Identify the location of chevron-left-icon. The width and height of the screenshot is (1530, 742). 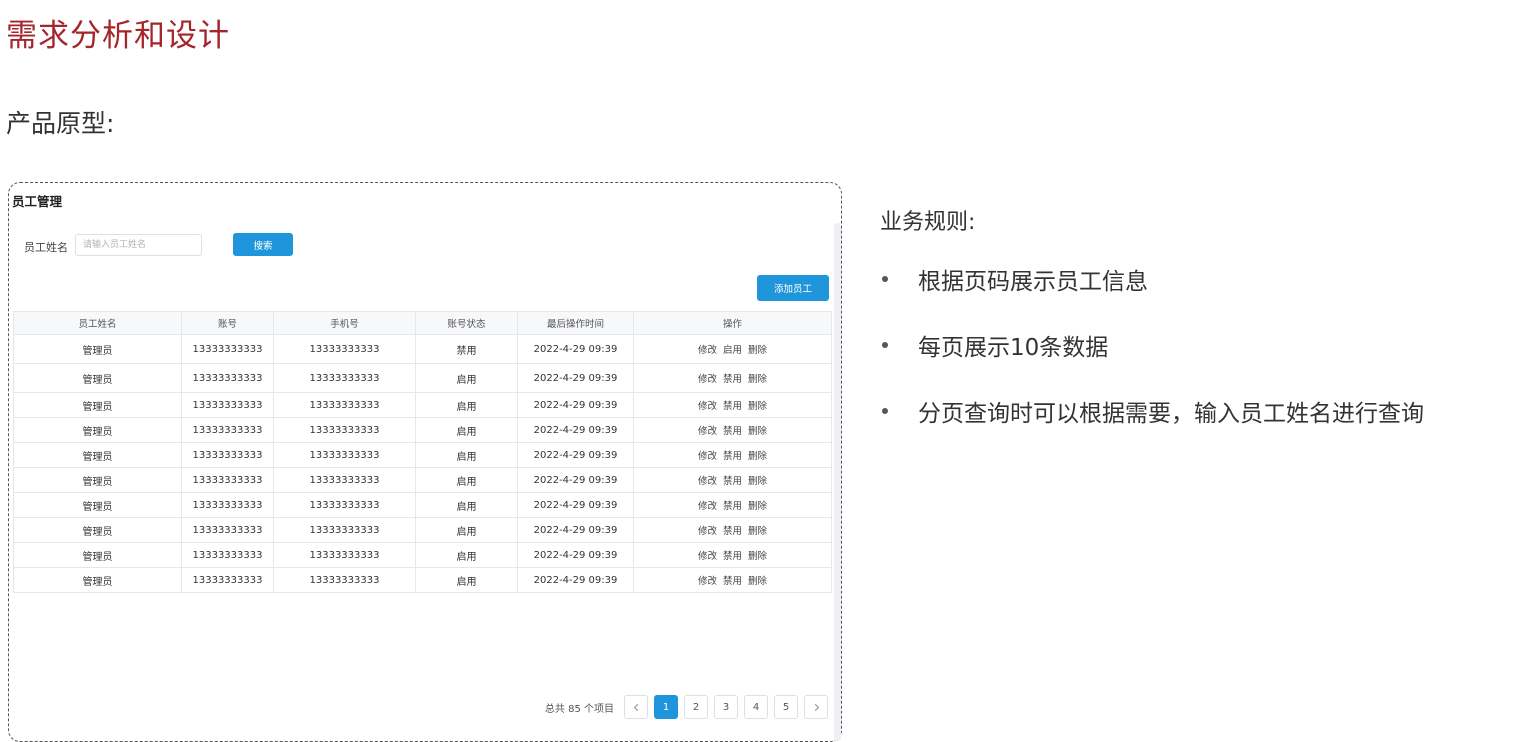
(635, 707).